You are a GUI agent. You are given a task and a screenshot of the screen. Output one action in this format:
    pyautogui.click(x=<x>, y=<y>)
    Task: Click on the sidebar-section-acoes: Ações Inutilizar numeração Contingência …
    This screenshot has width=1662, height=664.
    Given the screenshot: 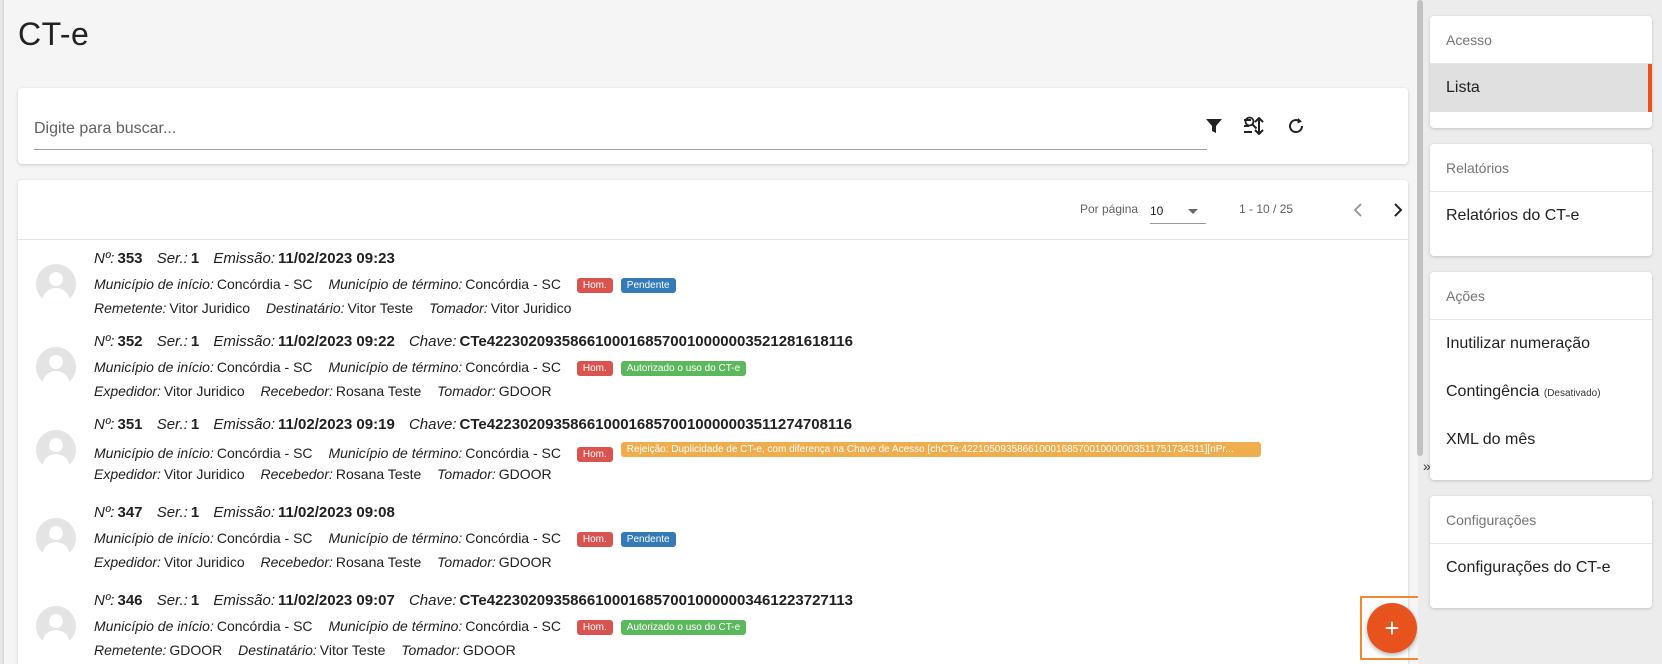 What is the action you would take?
    pyautogui.click(x=1541, y=376)
    